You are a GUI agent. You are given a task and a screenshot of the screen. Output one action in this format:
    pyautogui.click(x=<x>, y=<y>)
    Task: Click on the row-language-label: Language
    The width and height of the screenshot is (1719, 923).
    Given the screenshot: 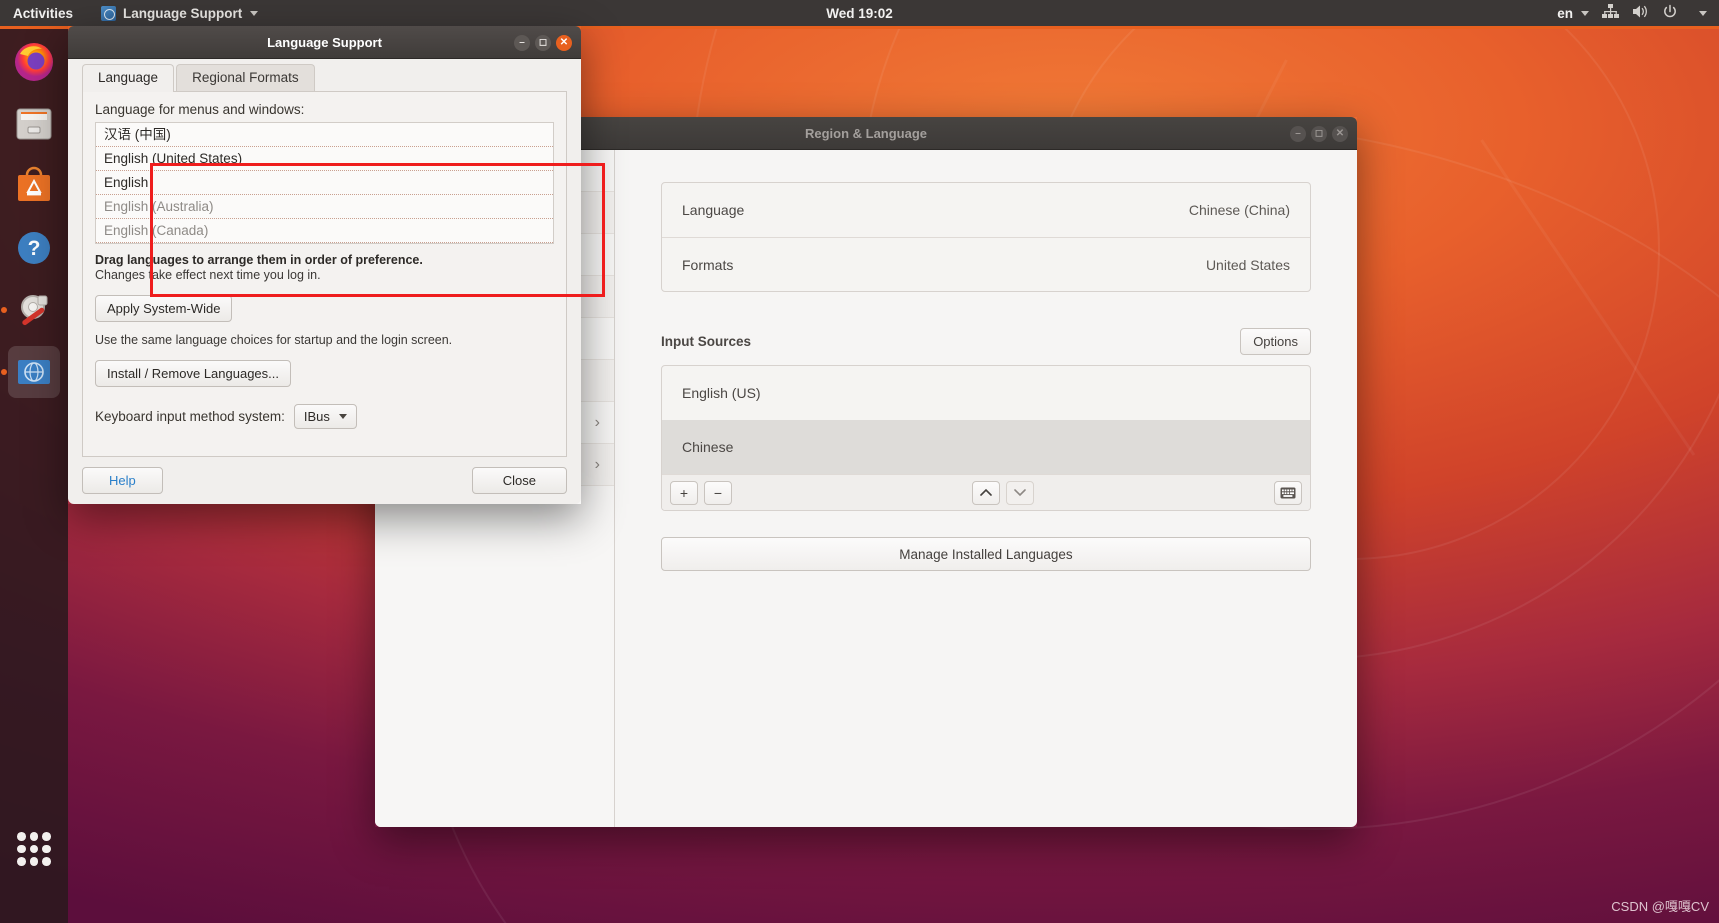 What is the action you would take?
    pyautogui.click(x=713, y=210)
    